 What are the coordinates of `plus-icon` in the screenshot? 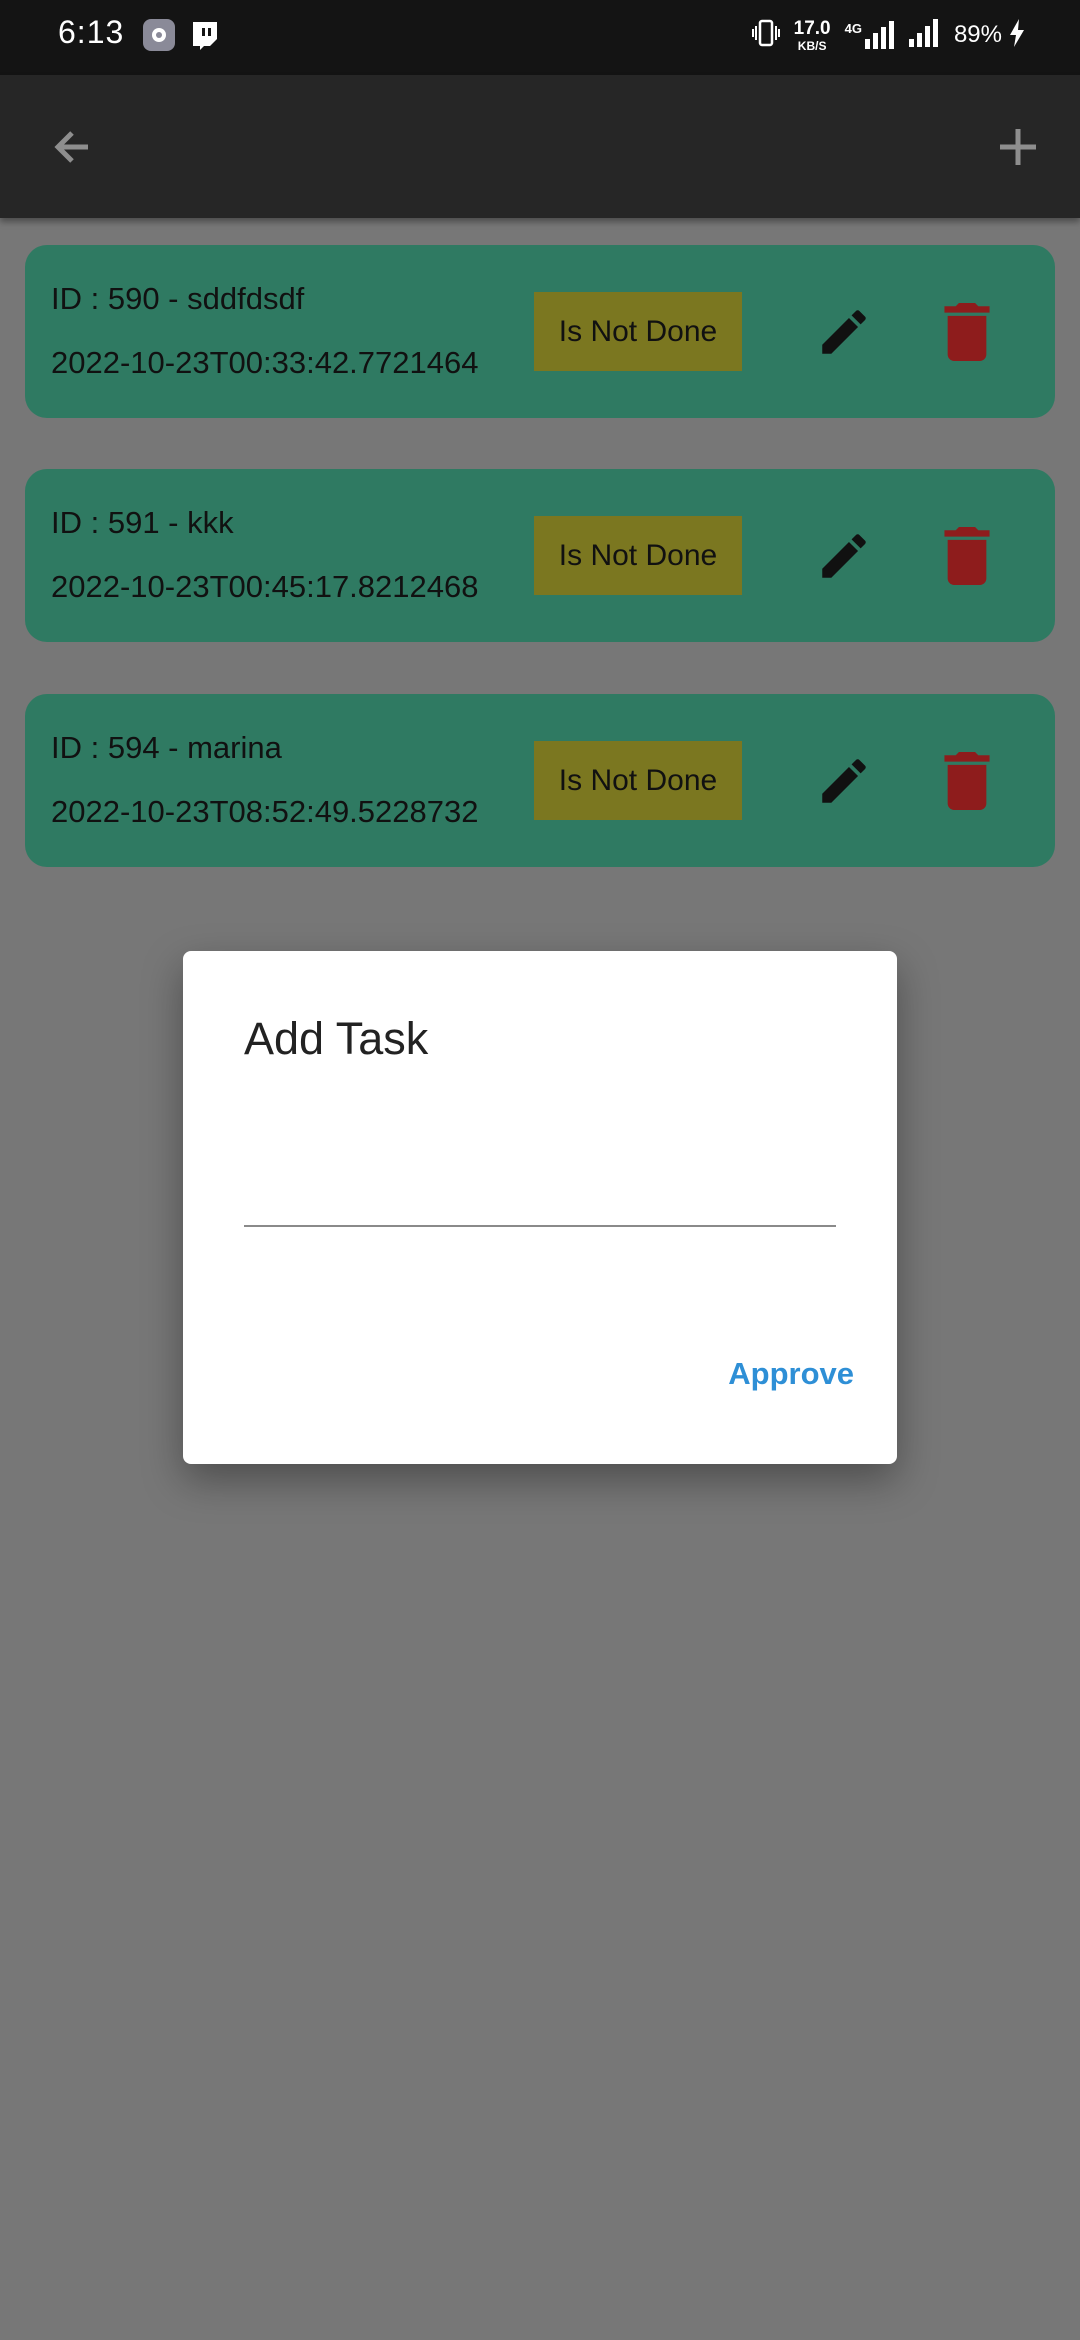 It's located at (1018, 147).